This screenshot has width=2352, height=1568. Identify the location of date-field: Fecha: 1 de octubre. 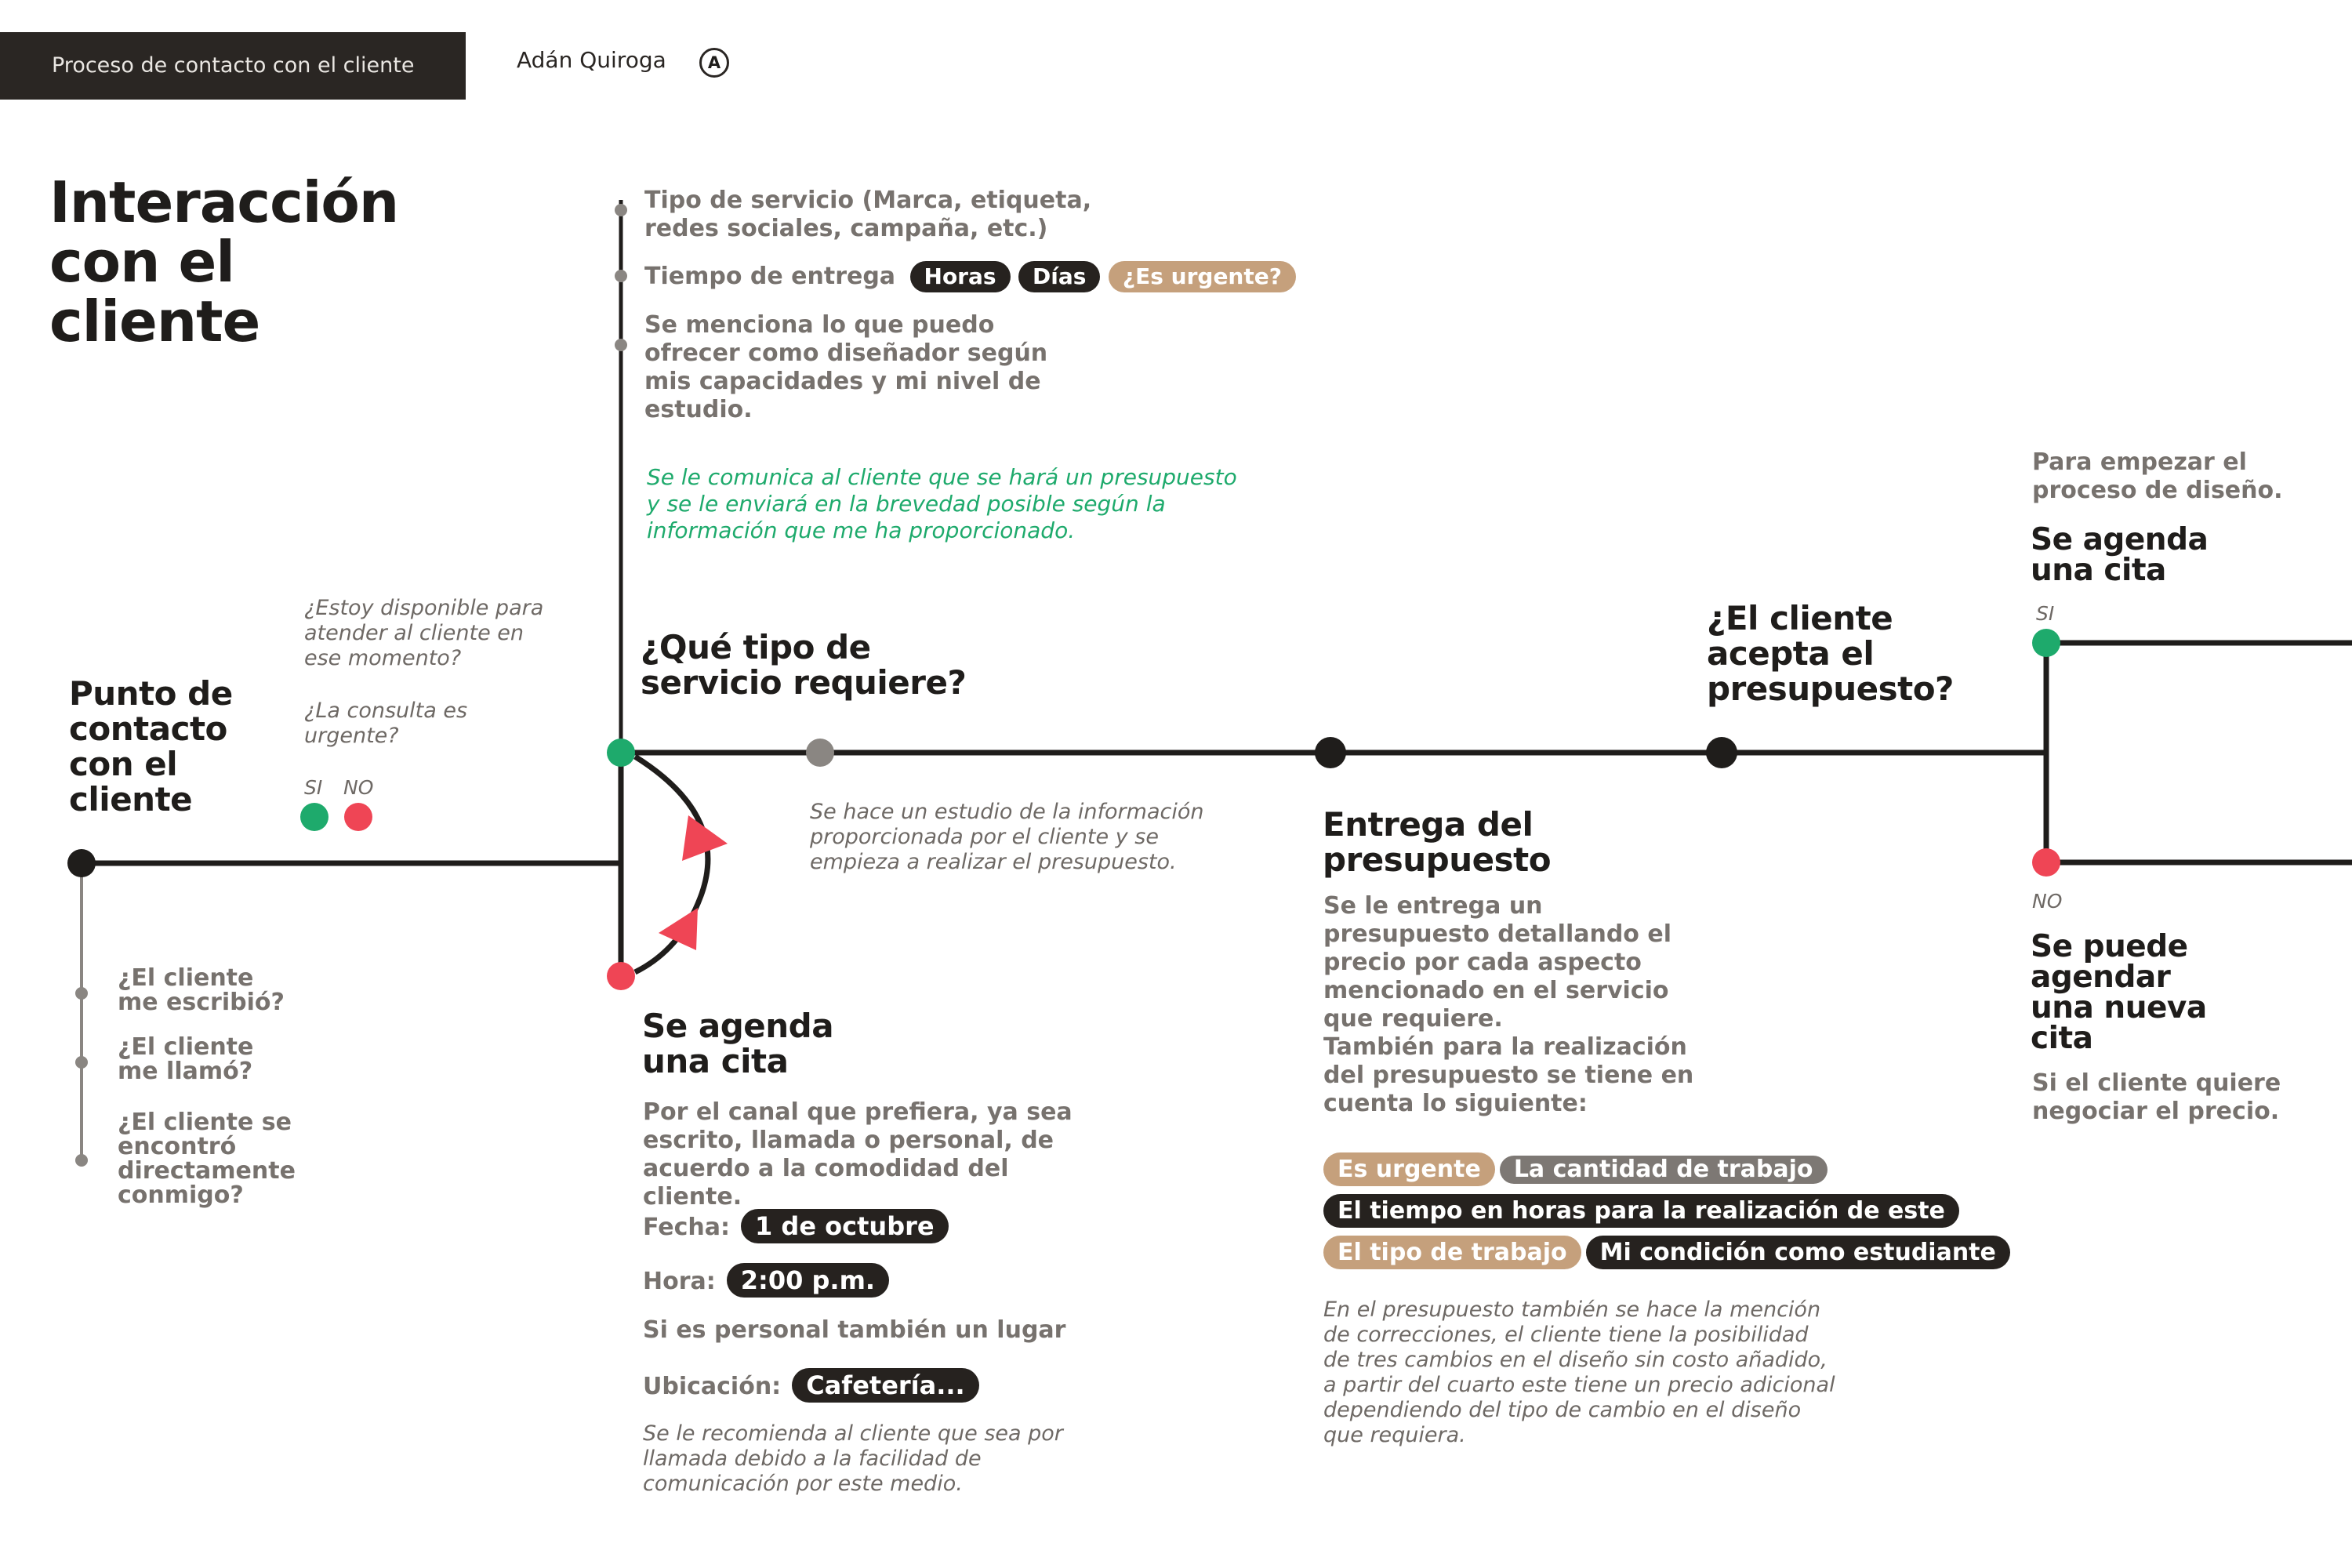
(796, 1227).